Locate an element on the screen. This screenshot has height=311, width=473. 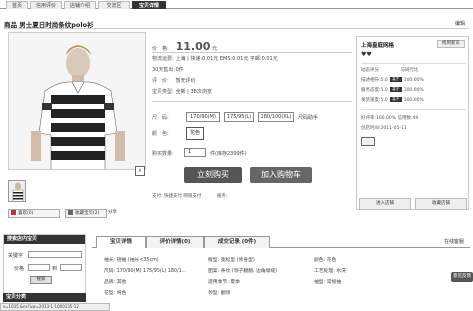
thumbnail-photo is located at coordinates (18, 191).